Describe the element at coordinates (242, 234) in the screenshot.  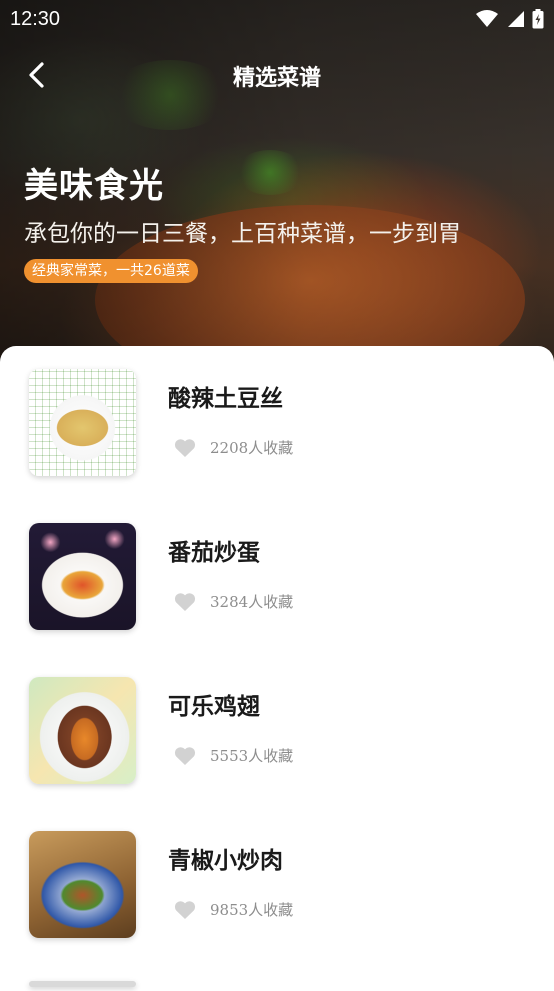
I see `hero-subtitle: 承包你的一日三餐，上百种菜谱，一步到胃` at that location.